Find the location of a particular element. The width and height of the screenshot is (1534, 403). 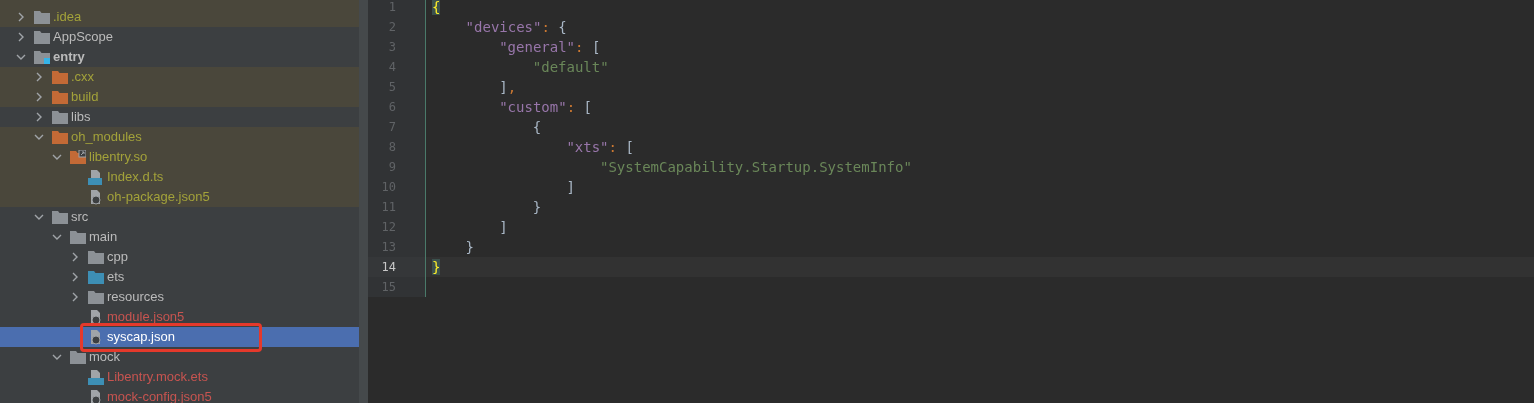

tree-item-label: build is located at coordinates (85, 97).